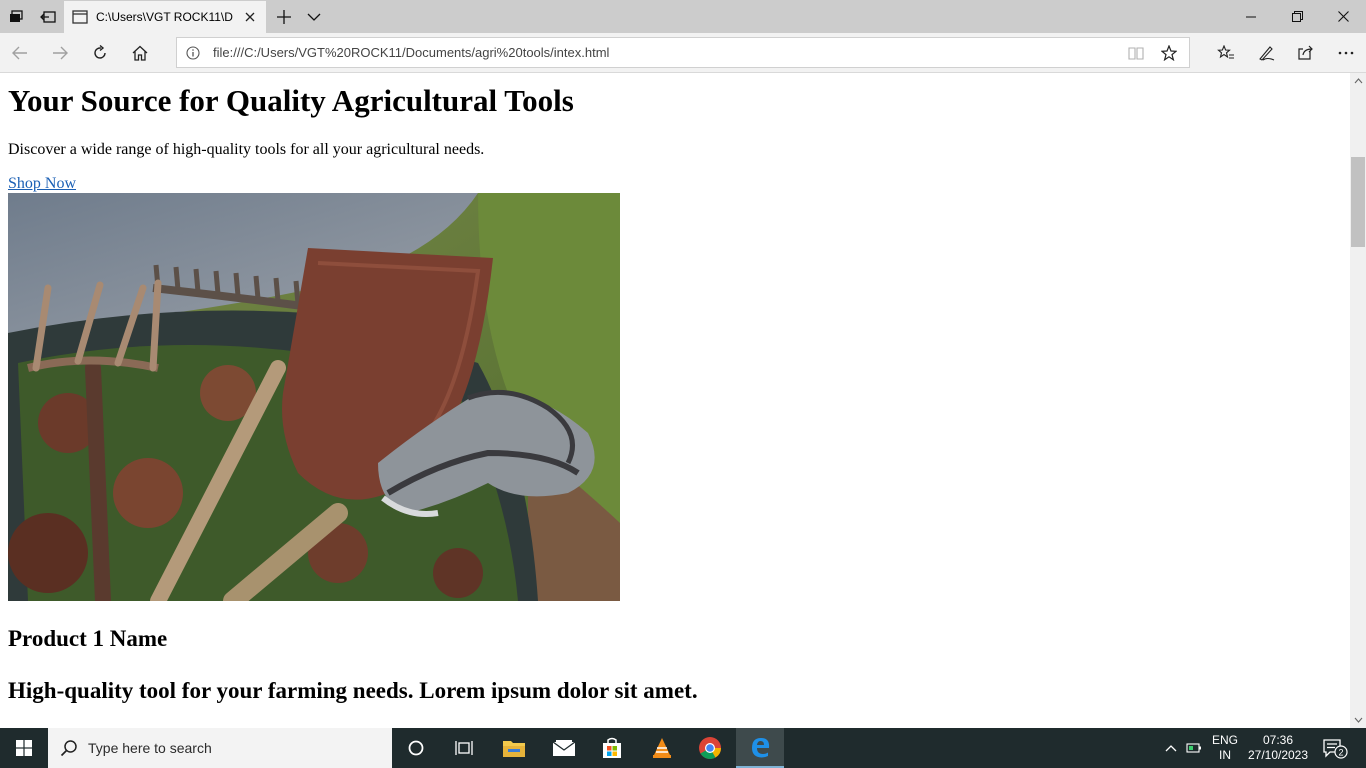  I want to click on plus-icon, so click(284, 16).